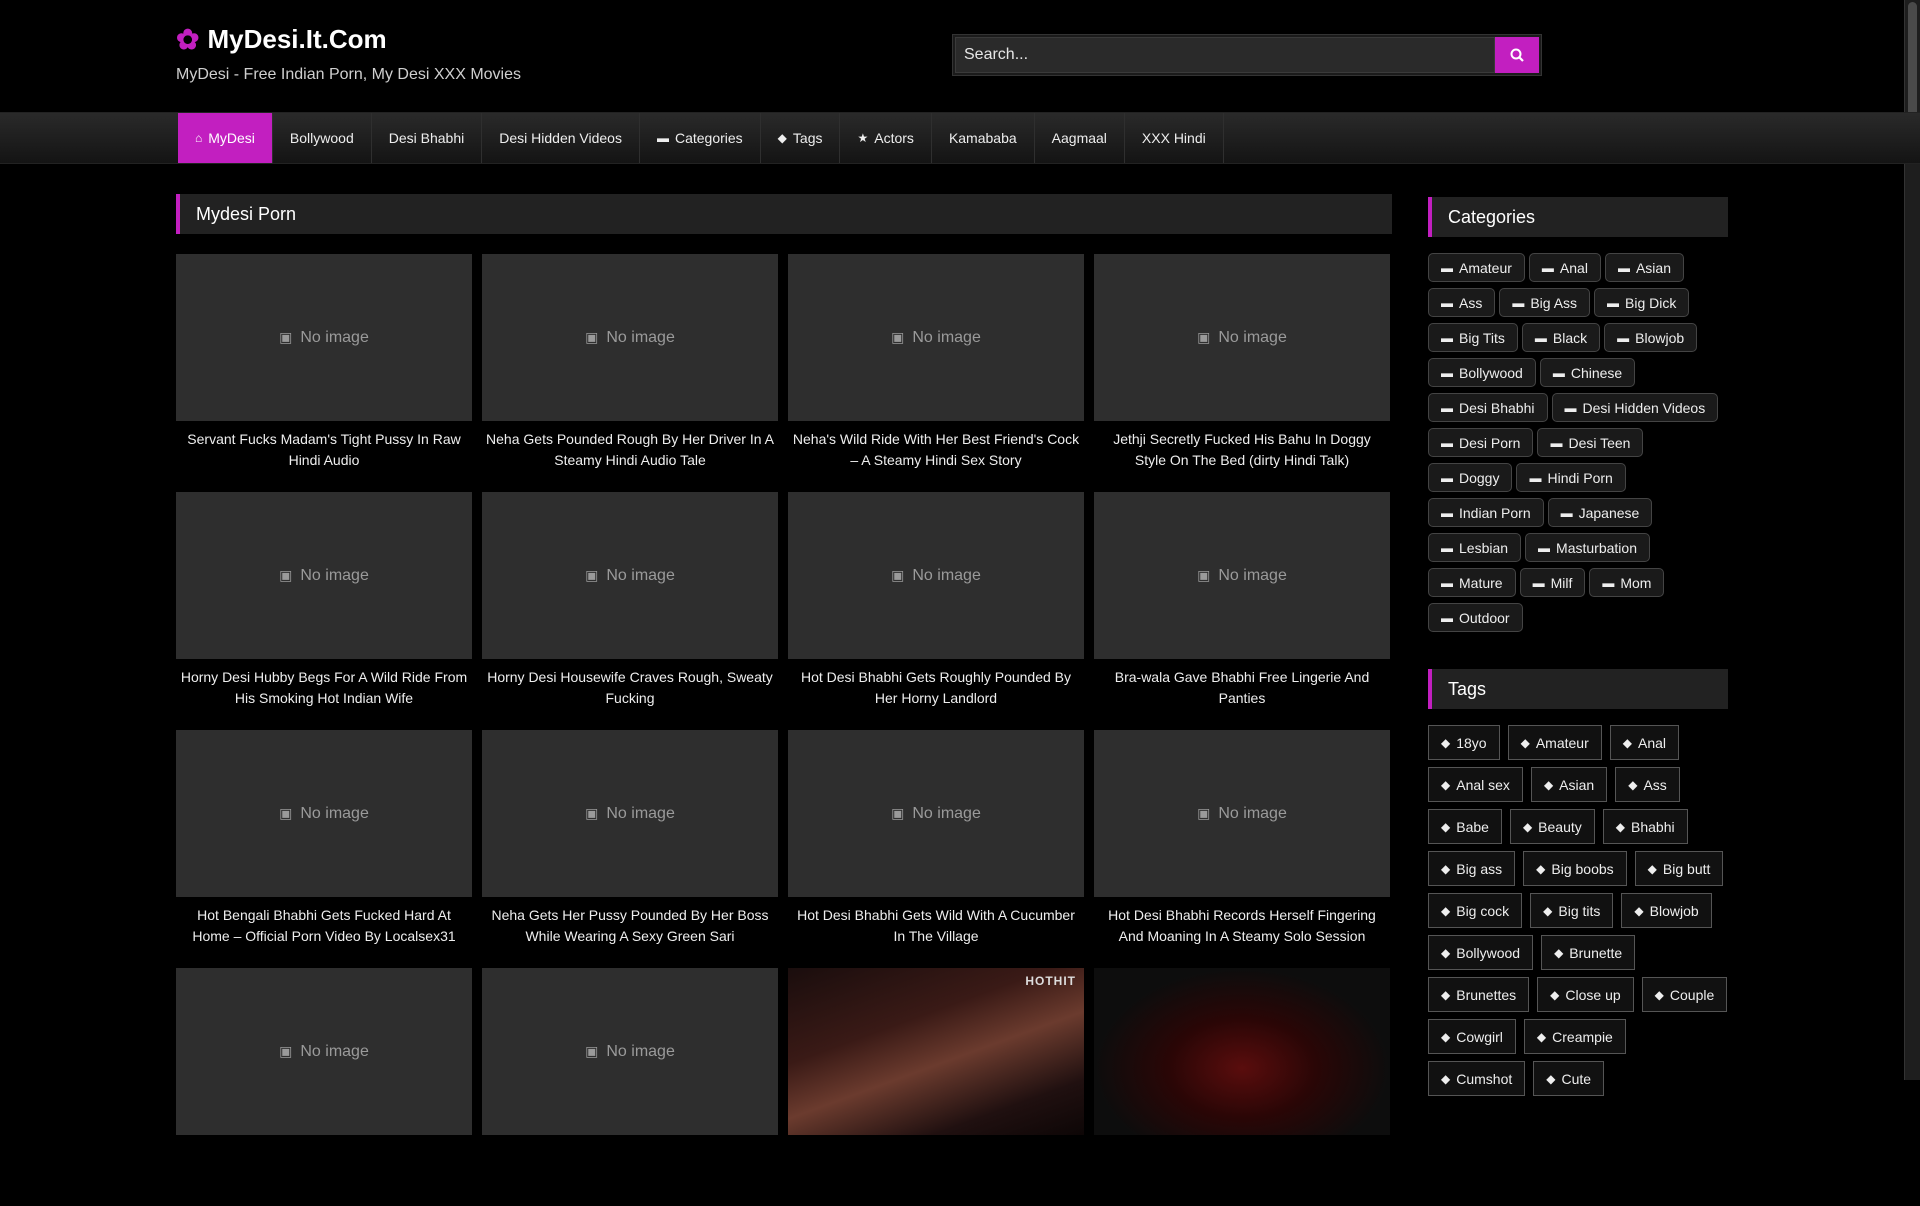 Image resolution: width=1920 pixels, height=1206 pixels. What do you see at coordinates (1517, 55) in the screenshot?
I see `search-button` at bounding box center [1517, 55].